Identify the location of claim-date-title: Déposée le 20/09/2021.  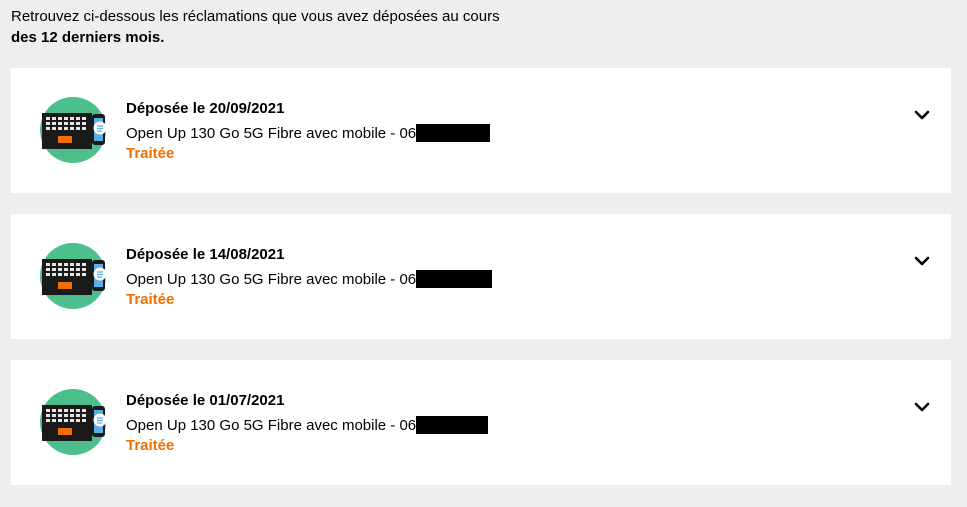
(205, 108).